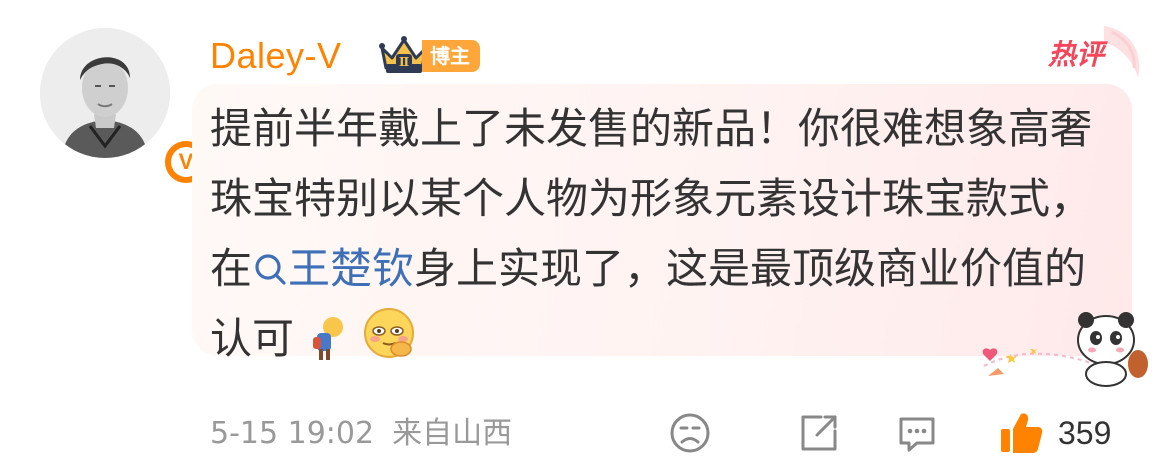 Image resolution: width=1170 pixels, height=469 pixels. I want to click on dislike-face-icon, so click(690, 433).